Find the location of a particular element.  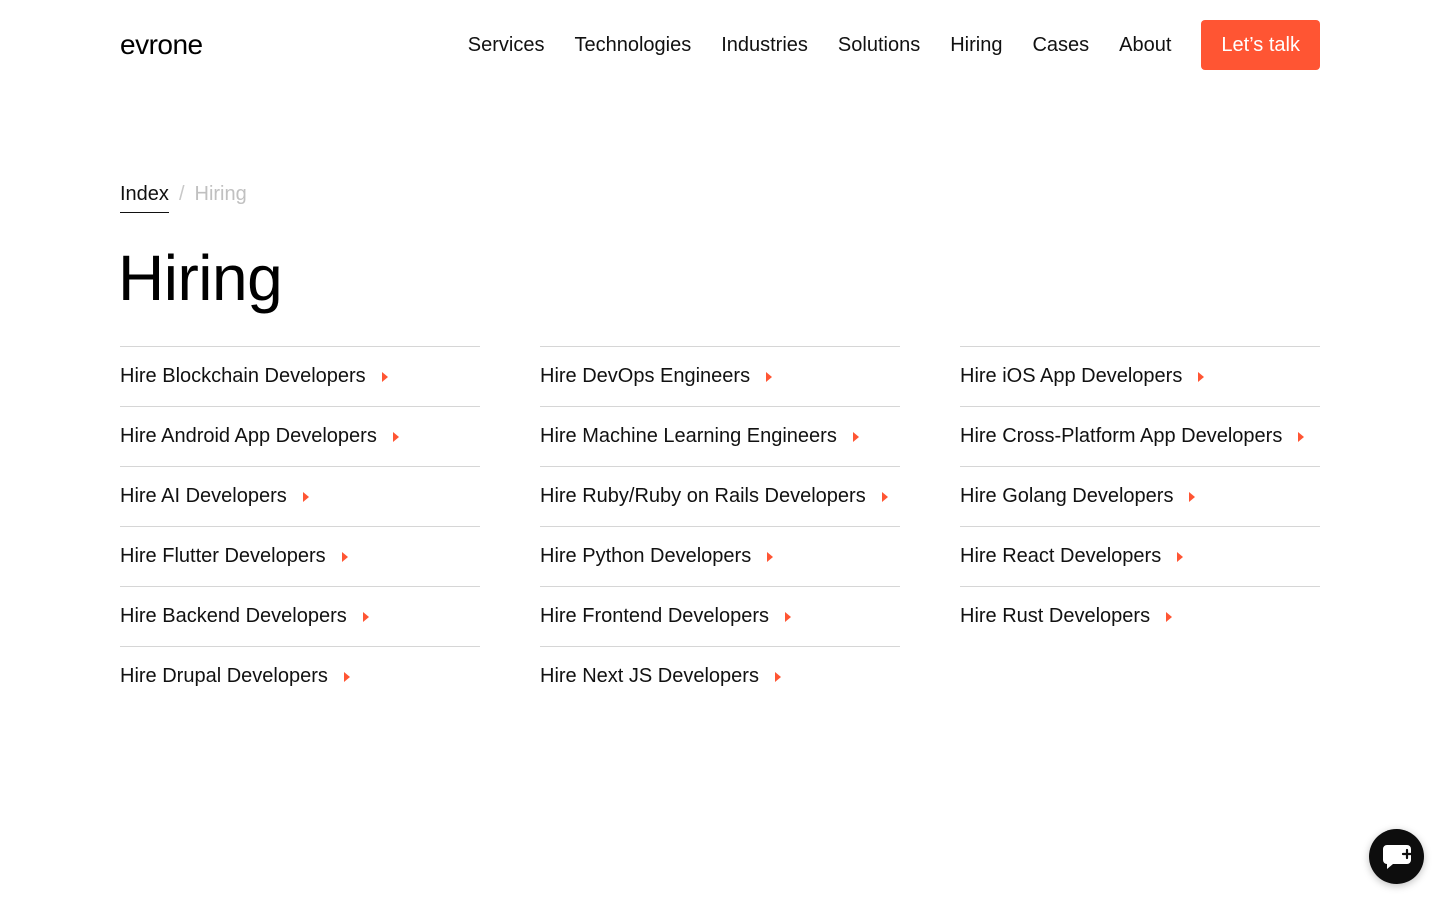

chat-bubble-icon is located at coordinates (1397, 856).